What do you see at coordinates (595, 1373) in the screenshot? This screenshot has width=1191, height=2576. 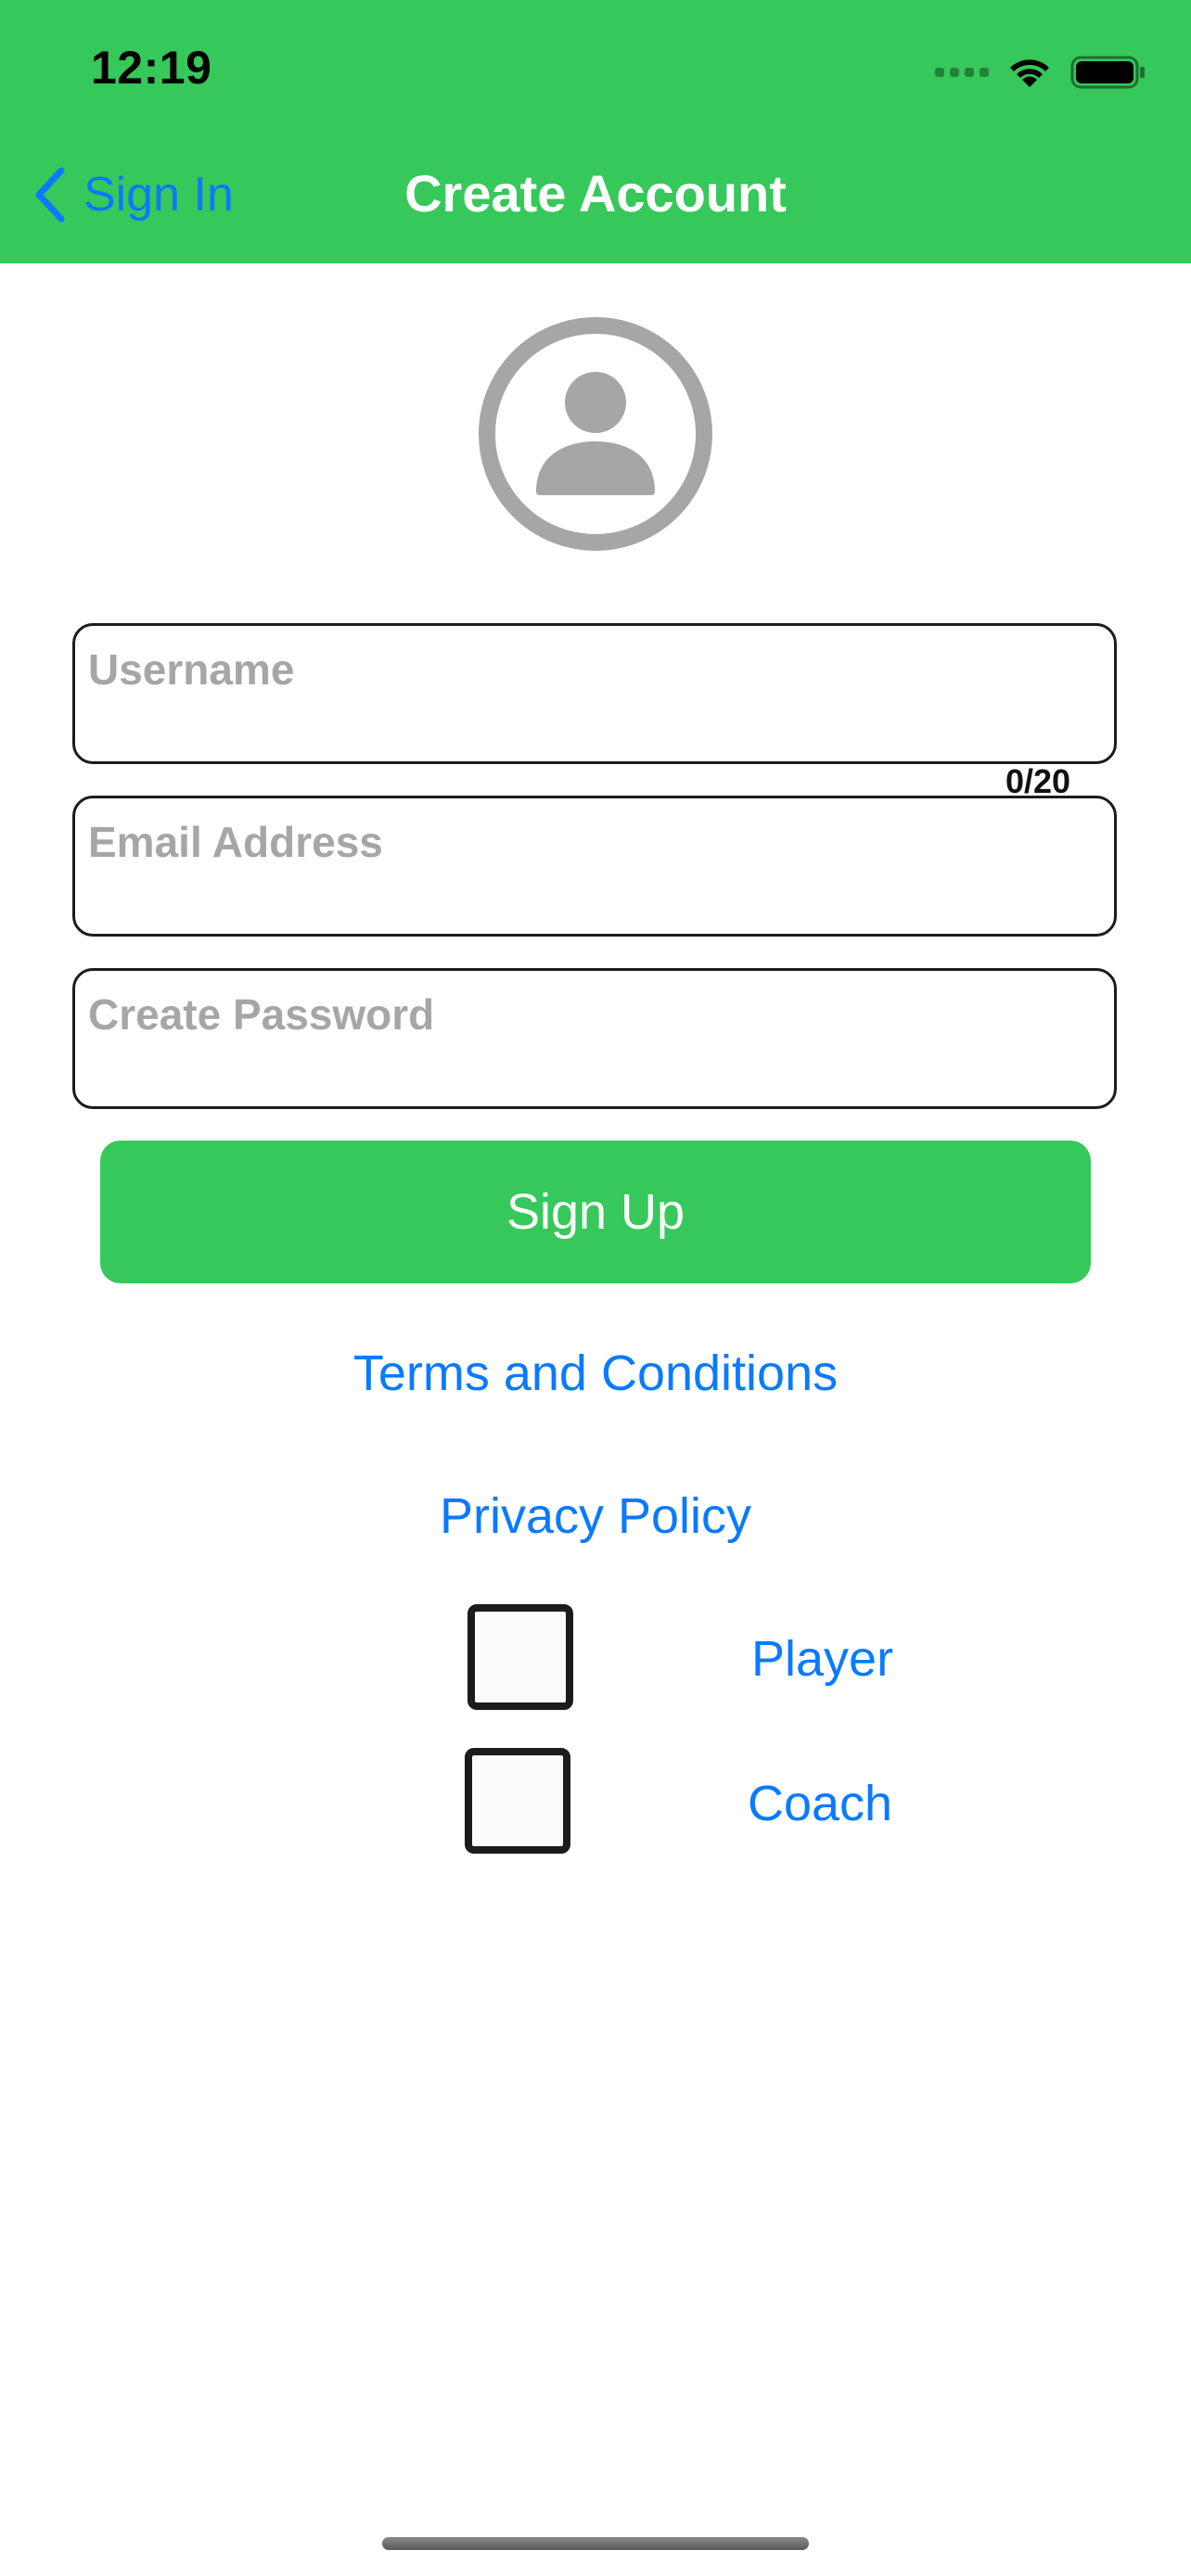 I see `terms-and-conditions-link: Terms and Conditions` at bounding box center [595, 1373].